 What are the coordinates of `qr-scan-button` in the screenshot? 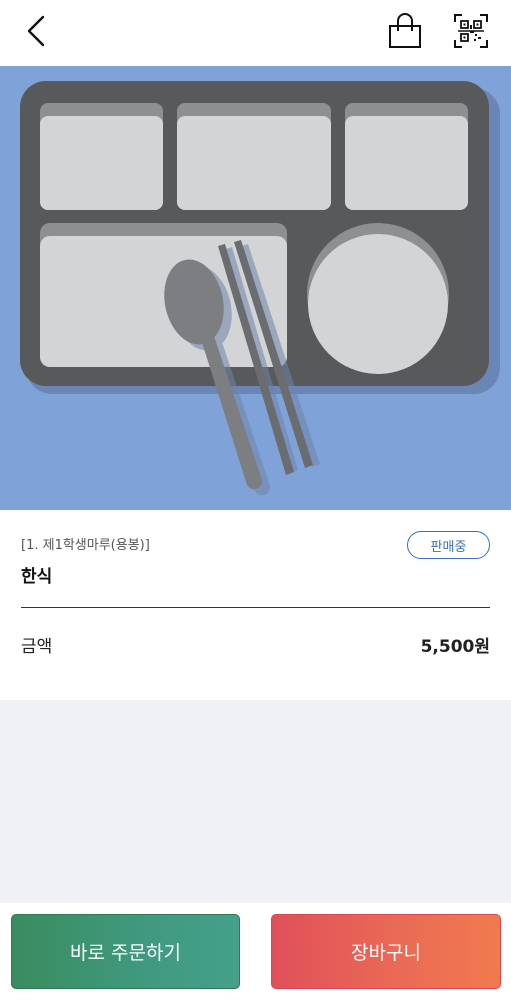 It's located at (471, 31).